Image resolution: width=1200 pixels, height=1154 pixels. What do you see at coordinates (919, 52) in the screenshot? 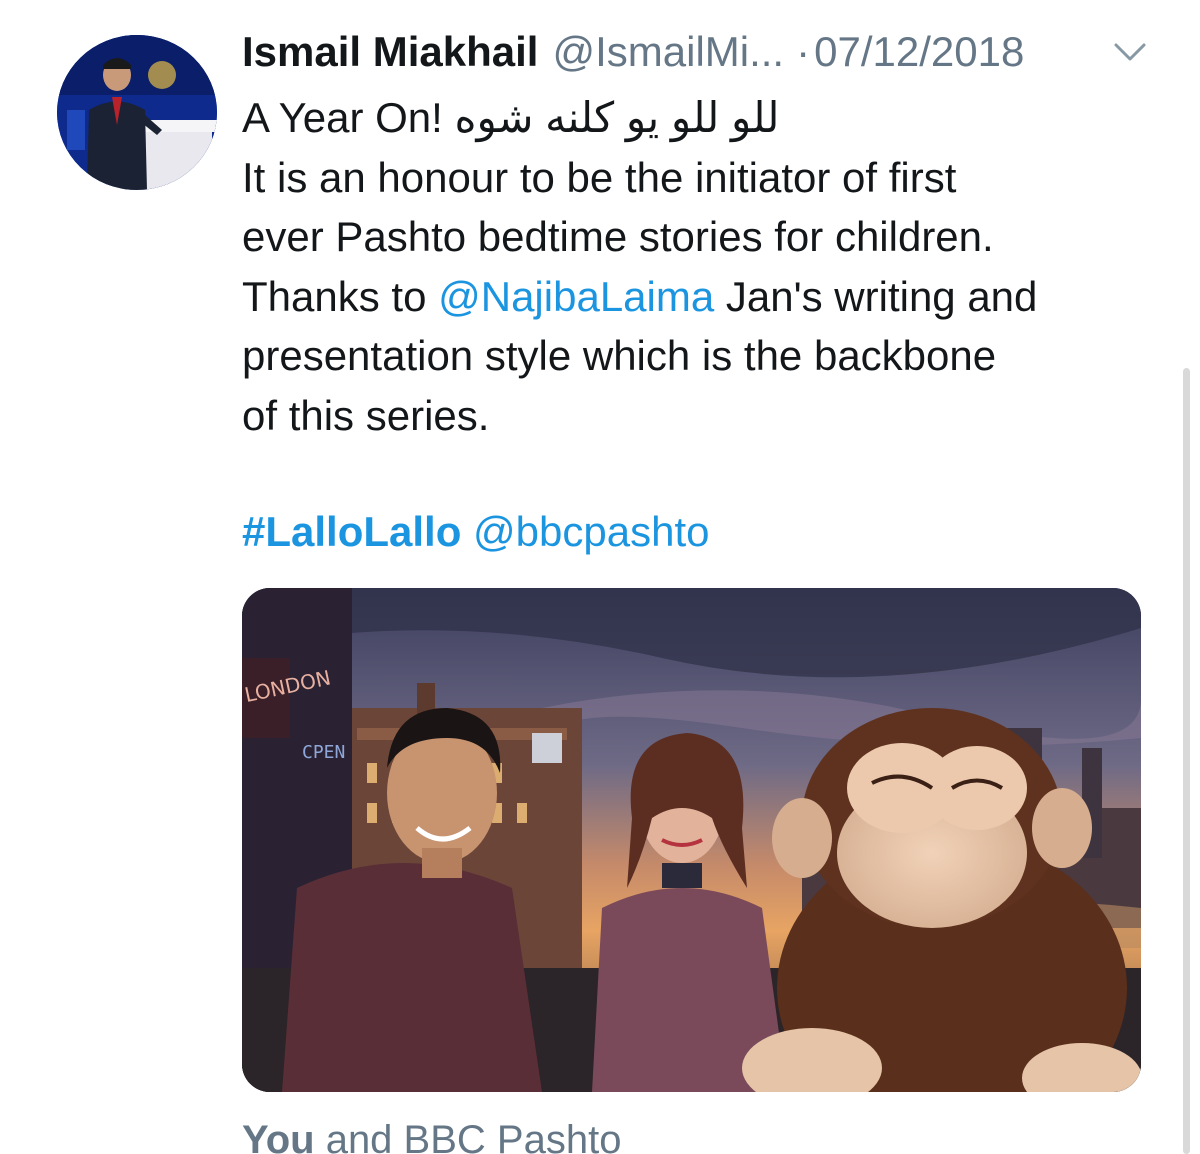
I see `tweet-date: 07/12/2018` at bounding box center [919, 52].